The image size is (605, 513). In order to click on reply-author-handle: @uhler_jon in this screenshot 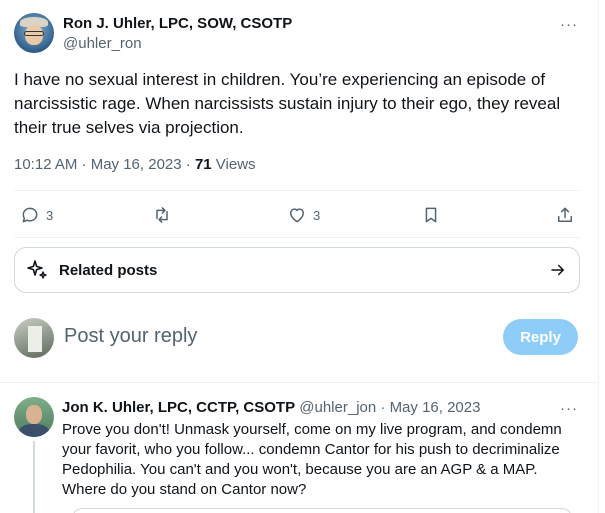, I will do `click(337, 407)`.